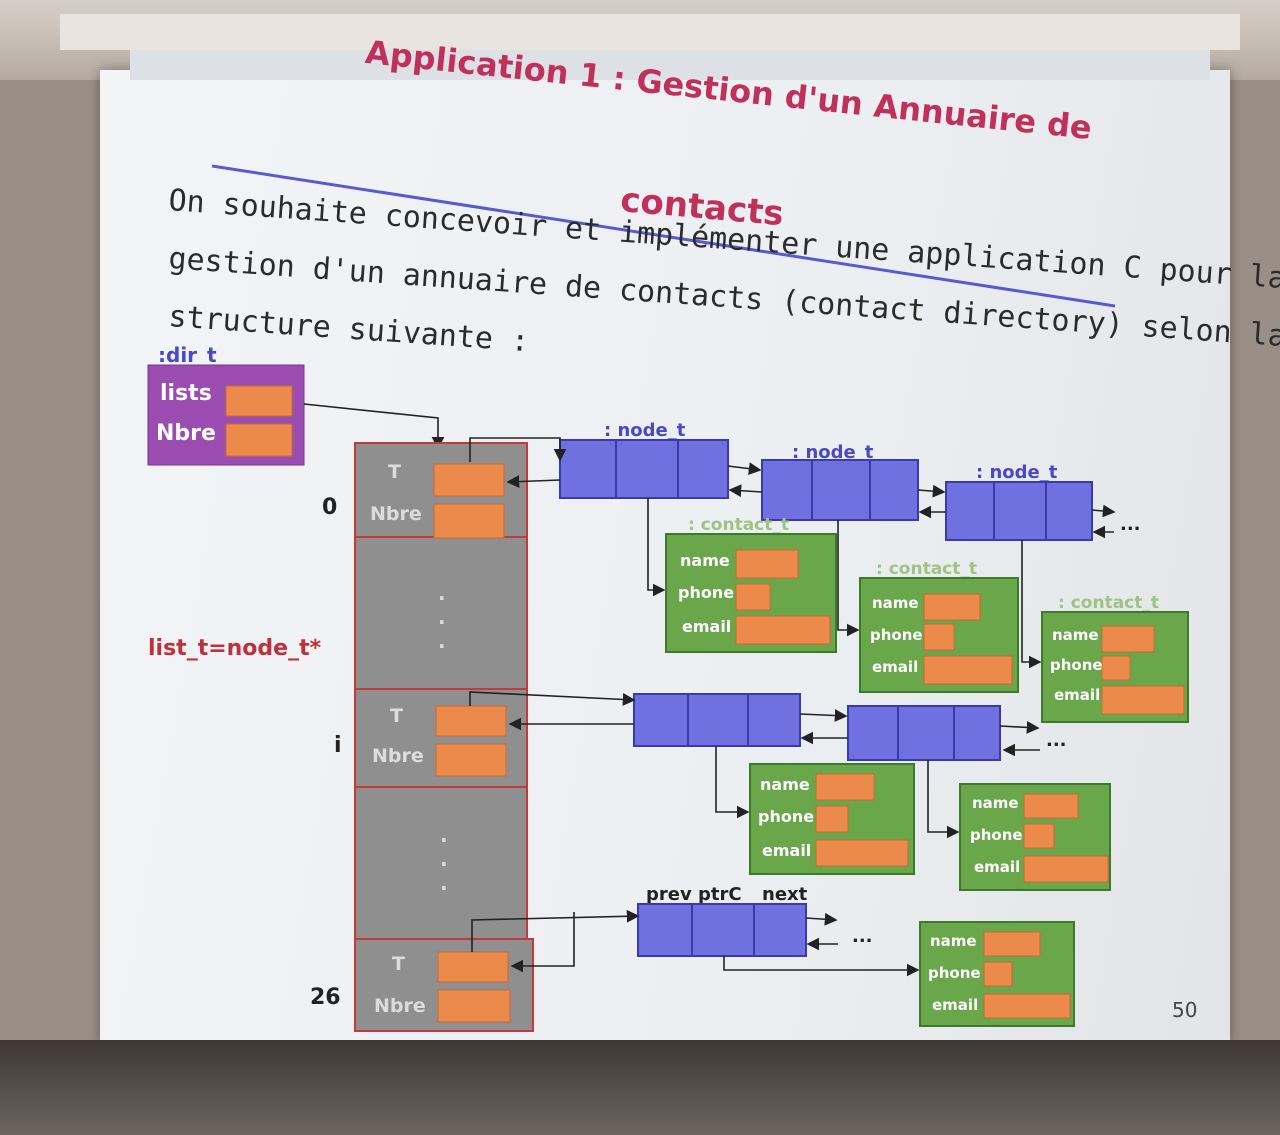 This screenshot has height=1135, width=1280. I want to click on c4-email: email, so click(786, 850).